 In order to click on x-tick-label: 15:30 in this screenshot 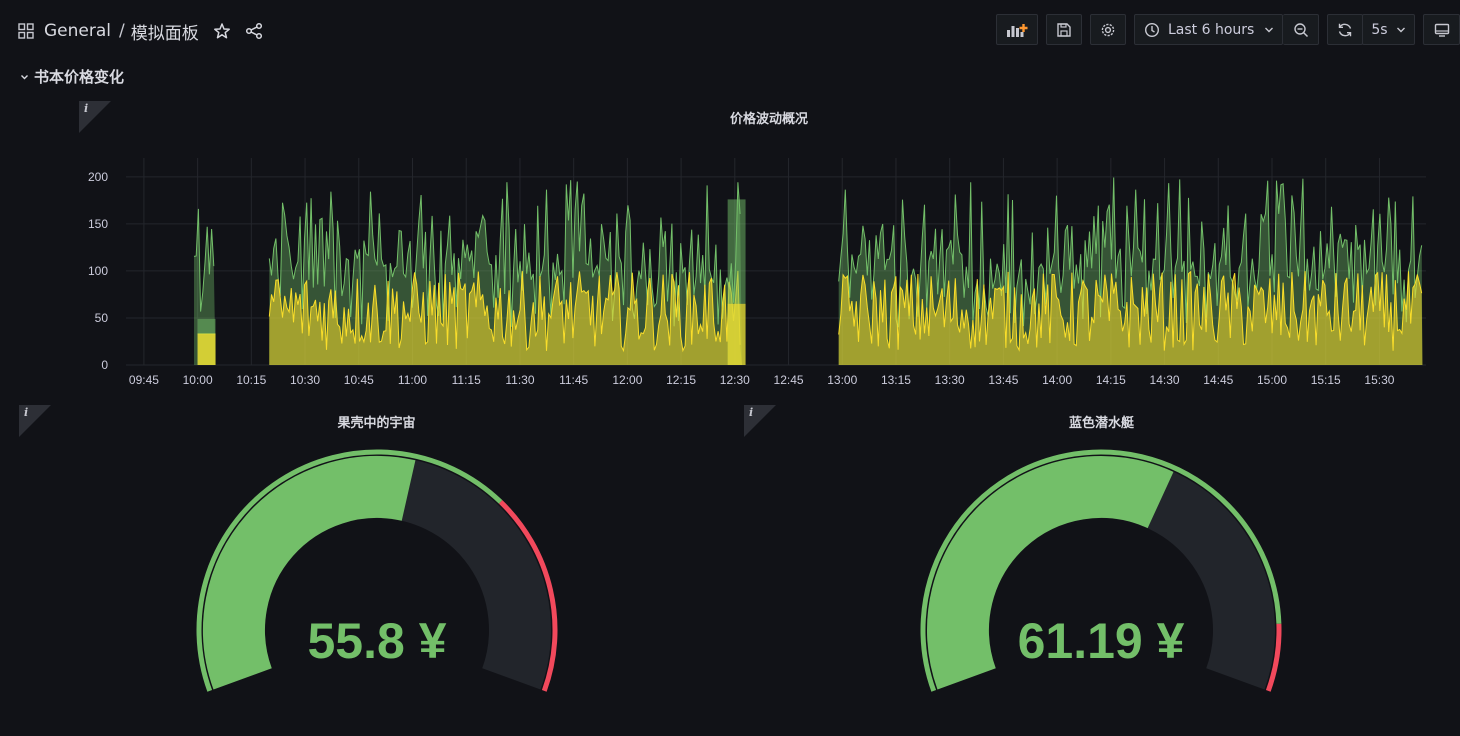, I will do `click(1379, 380)`.